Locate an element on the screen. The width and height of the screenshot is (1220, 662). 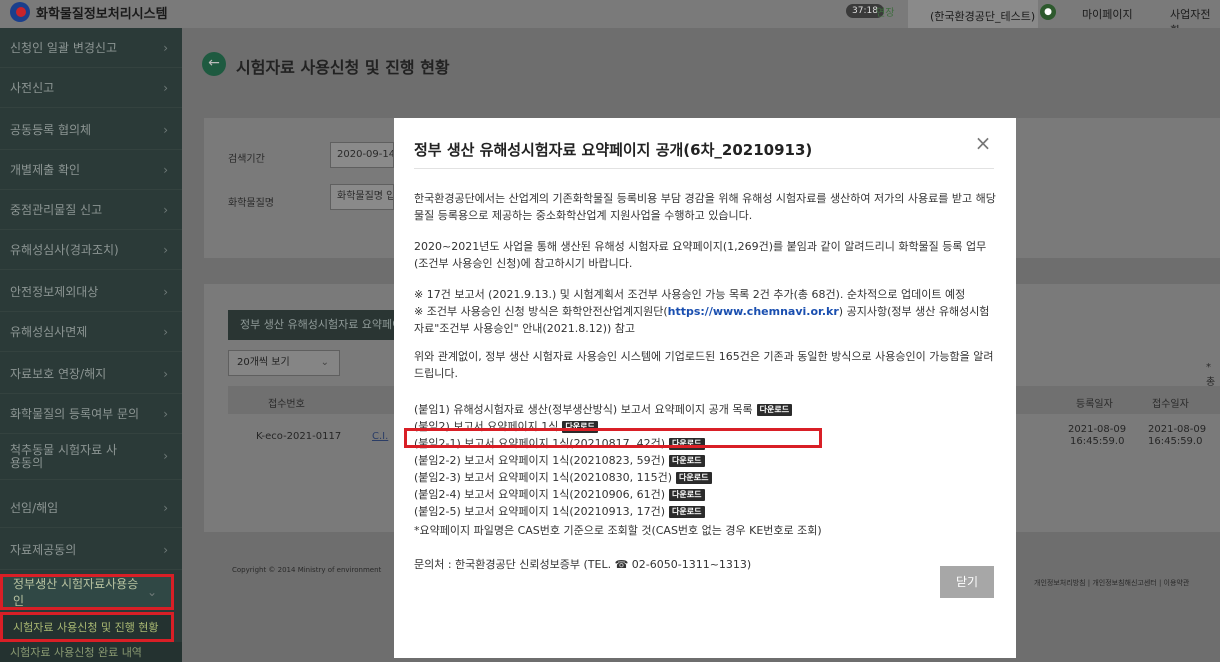
sidebar-item-safety-exclusion: 안전정보제외대상 › is located at coordinates (91, 292).